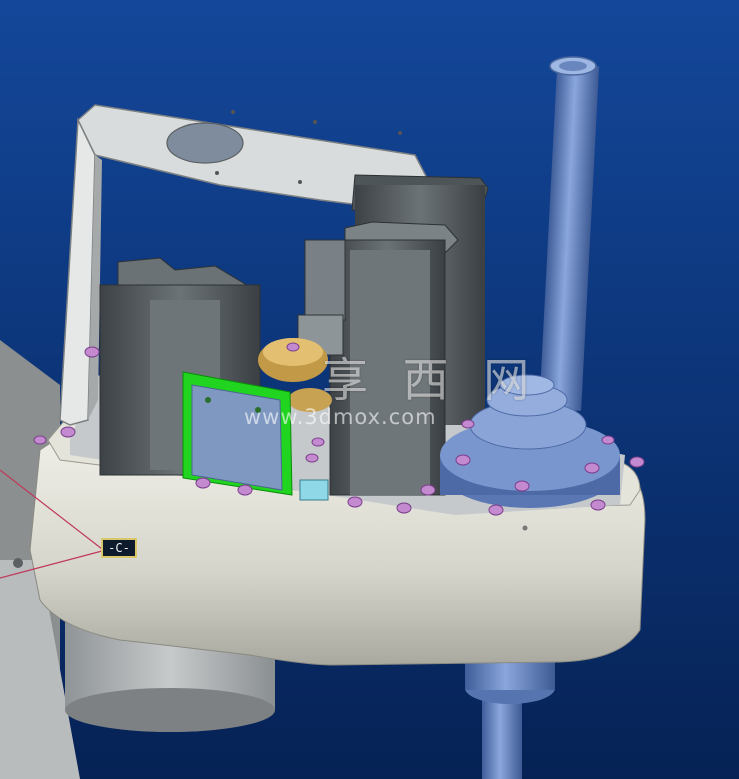 Image resolution: width=739 pixels, height=779 pixels. What do you see at coordinates (340, 417) in the screenshot?
I see `watermark-url: www.3dmox.com` at bounding box center [340, 417].